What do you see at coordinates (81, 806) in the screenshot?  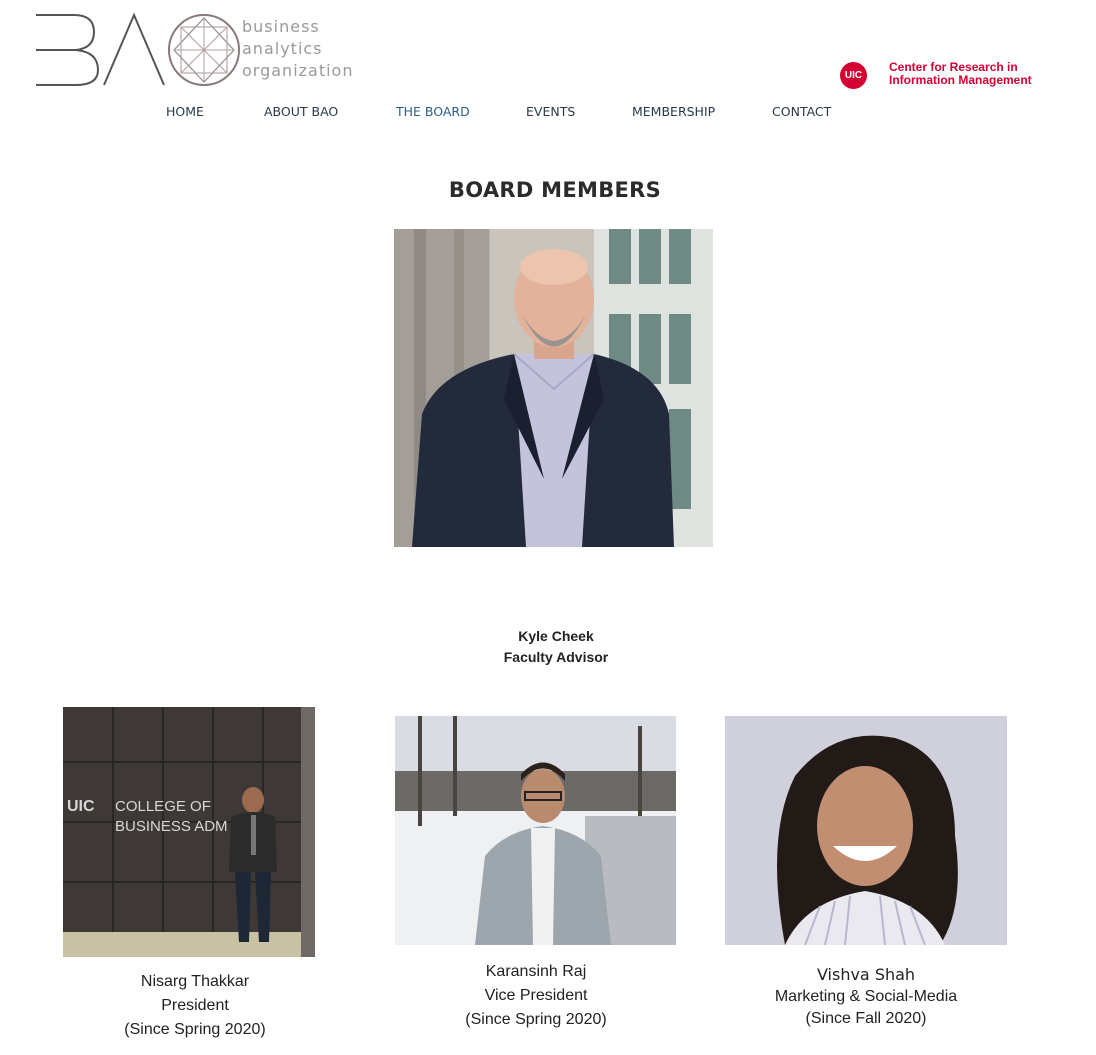 I see `photo-sign-uic: UIC` at bounding box center [81, 806].